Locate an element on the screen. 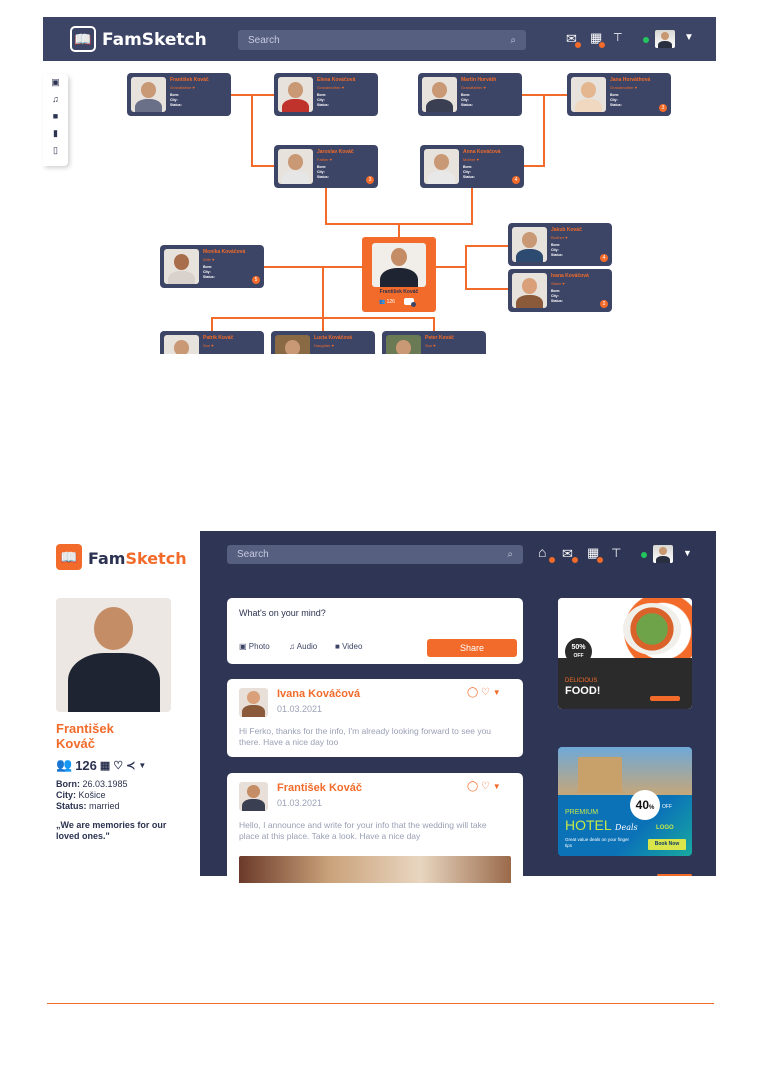 The image size is (759, 1076). person-card: Lucia Kováčová Daughter ♥ is located at coordinates (323, 342).